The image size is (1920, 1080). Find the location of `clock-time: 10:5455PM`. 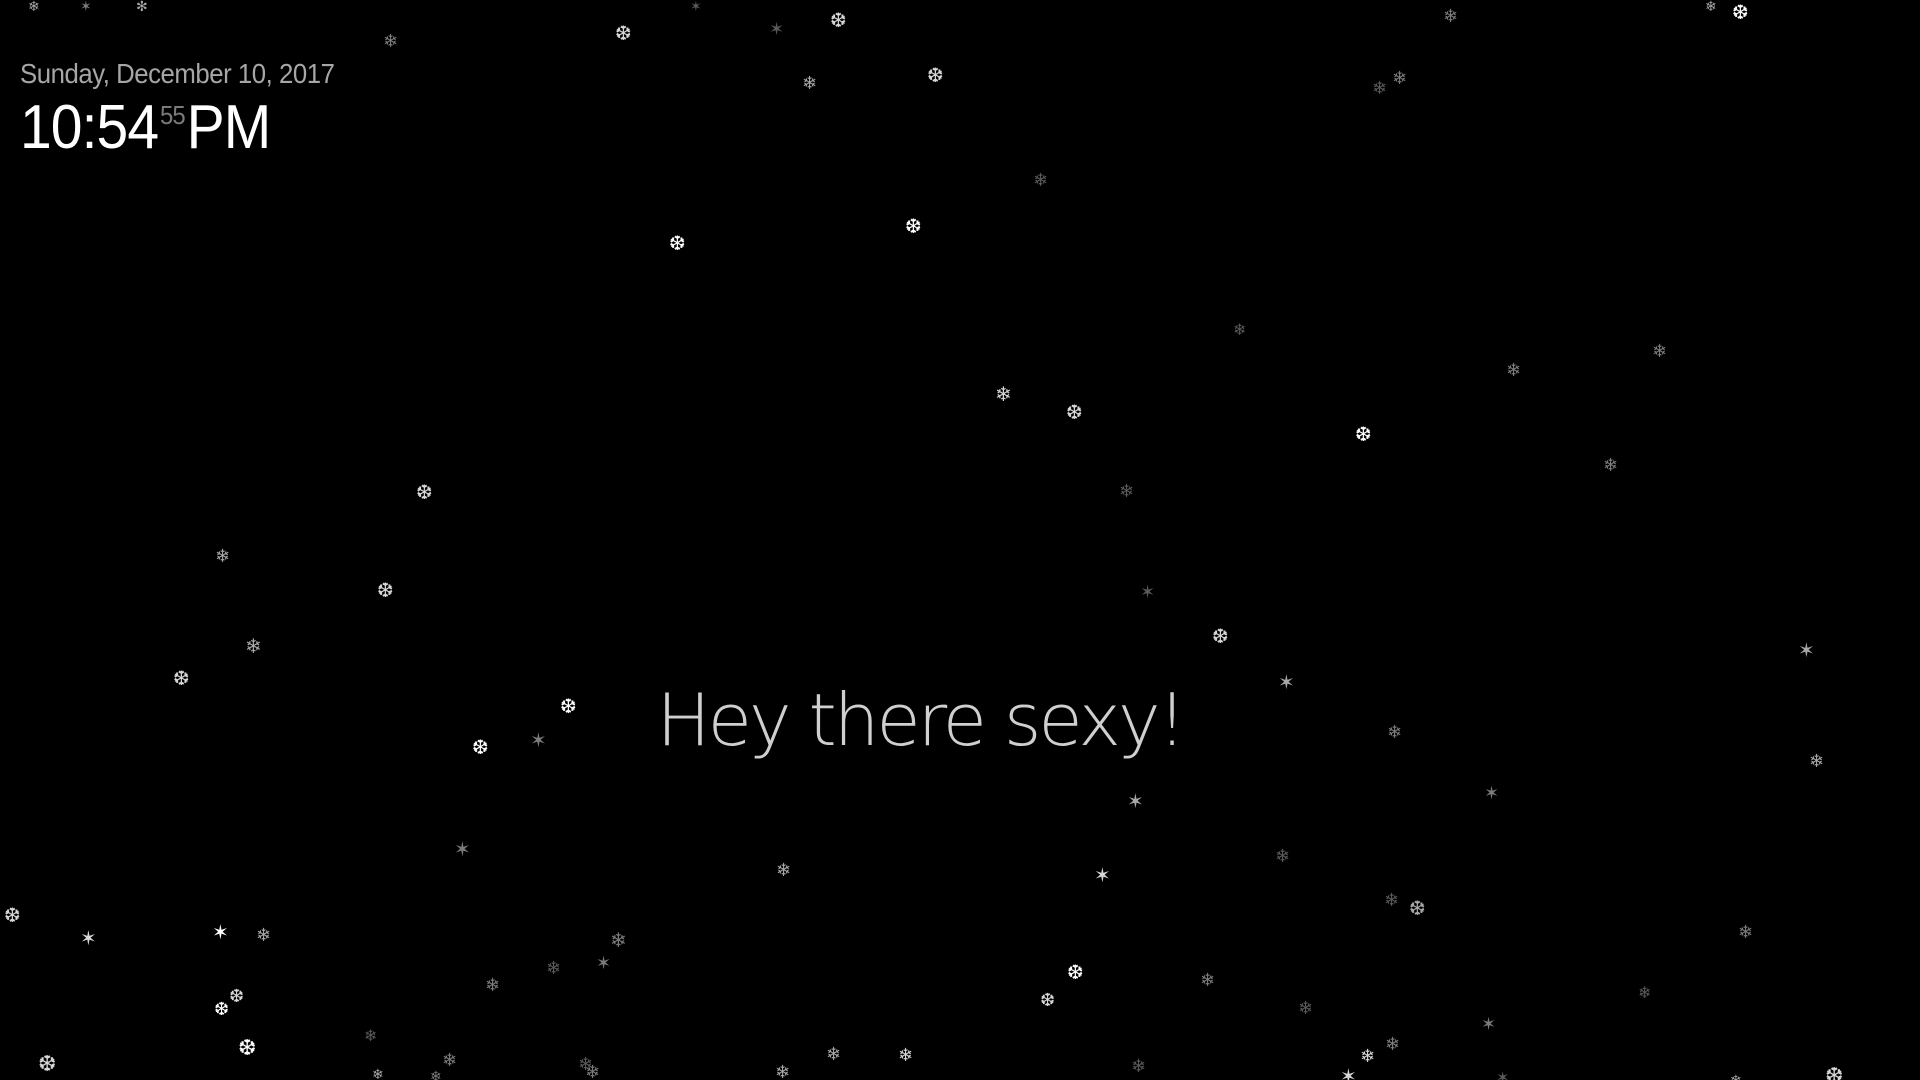

clock-time: 10:5455PM is located at coordinates (177, 127).